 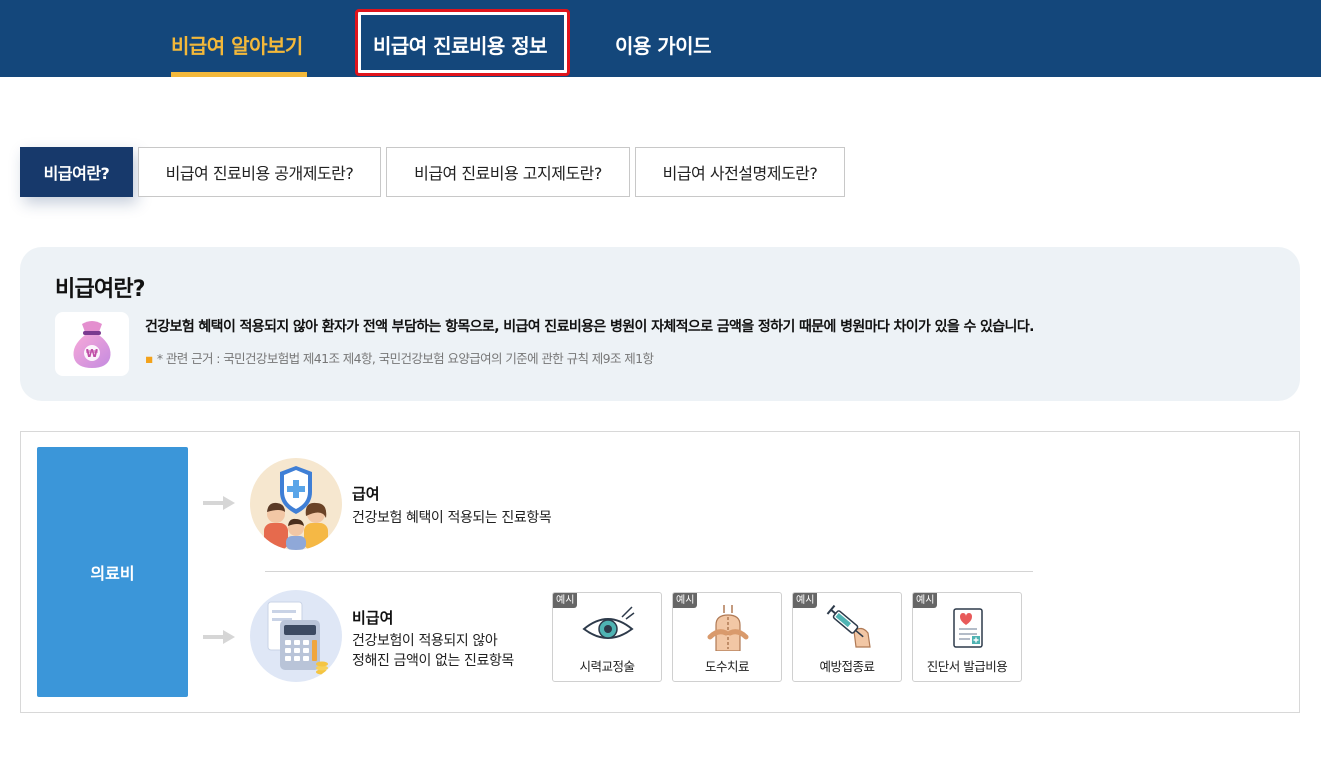 I want to click on tab-notice-system: 비급여 진료비용 고지제도란?, so click(x=508, y=172).